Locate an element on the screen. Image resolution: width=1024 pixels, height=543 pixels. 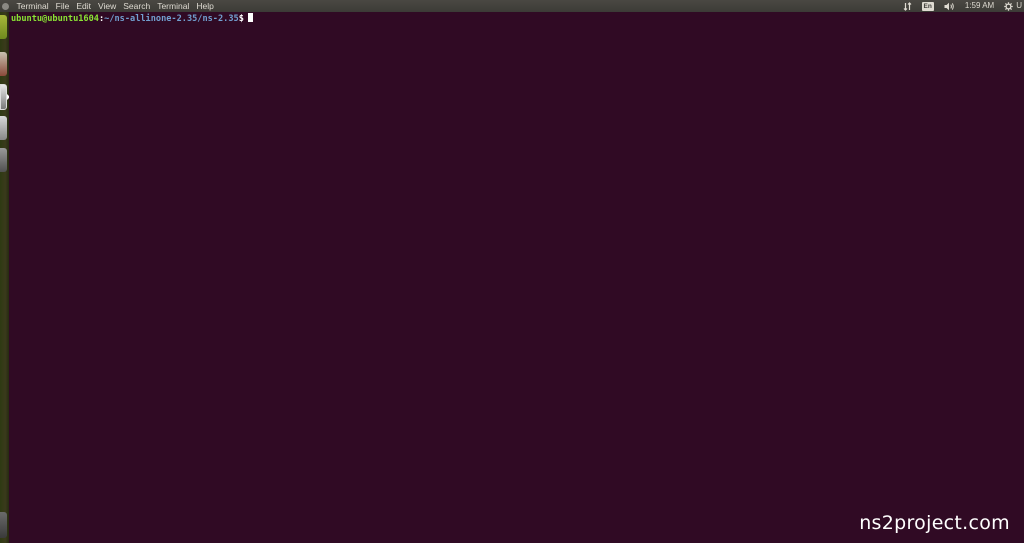
launcher is located at coordinates (5, 277).